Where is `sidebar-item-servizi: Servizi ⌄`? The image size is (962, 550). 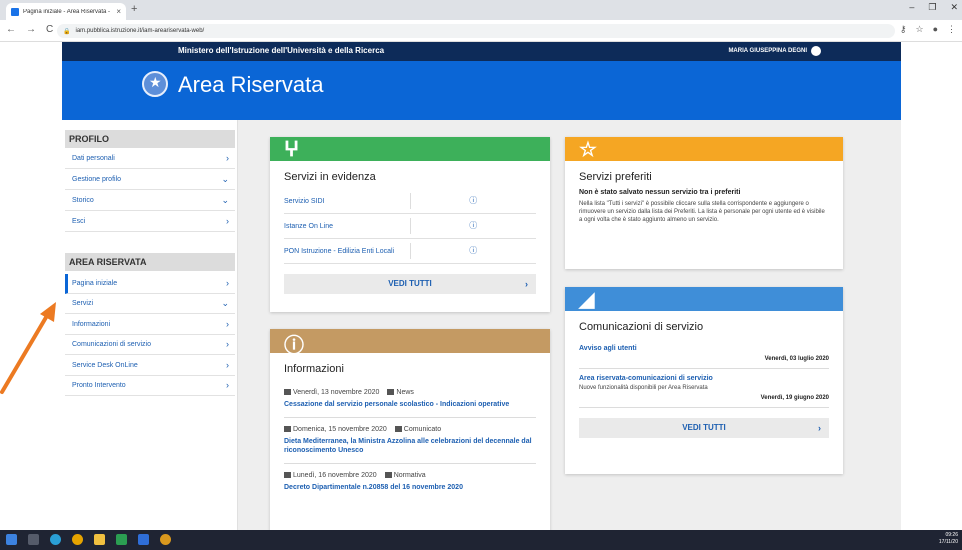
sidebar-item-servizi: Servizi ⌄ is located at coordinates (150, 304).